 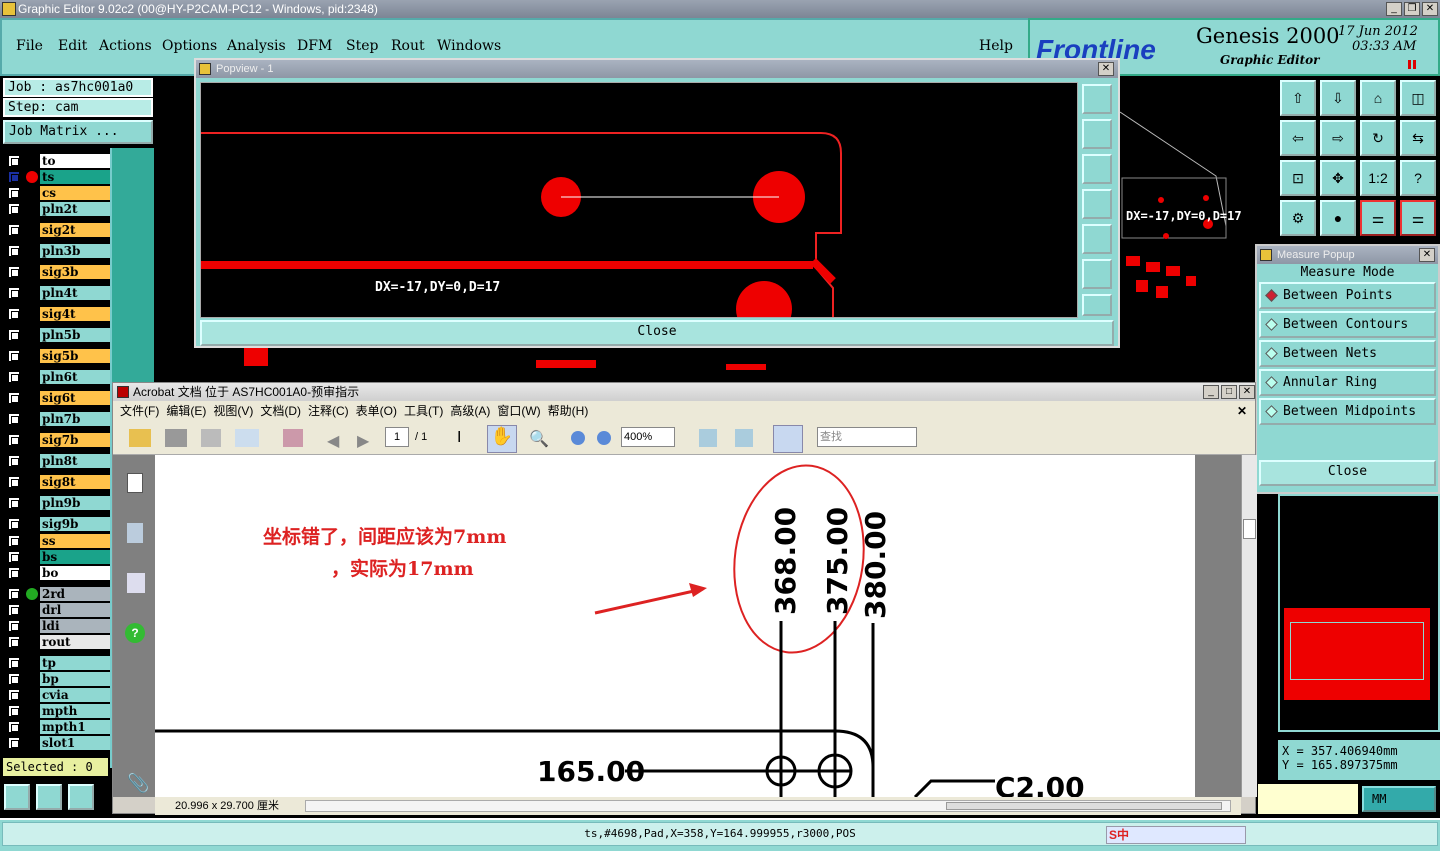 What do you see at coordinates (1338, 98) in the screenshot?
I see `home-down-icon: ⇩` at bounding box center [1338, 98].